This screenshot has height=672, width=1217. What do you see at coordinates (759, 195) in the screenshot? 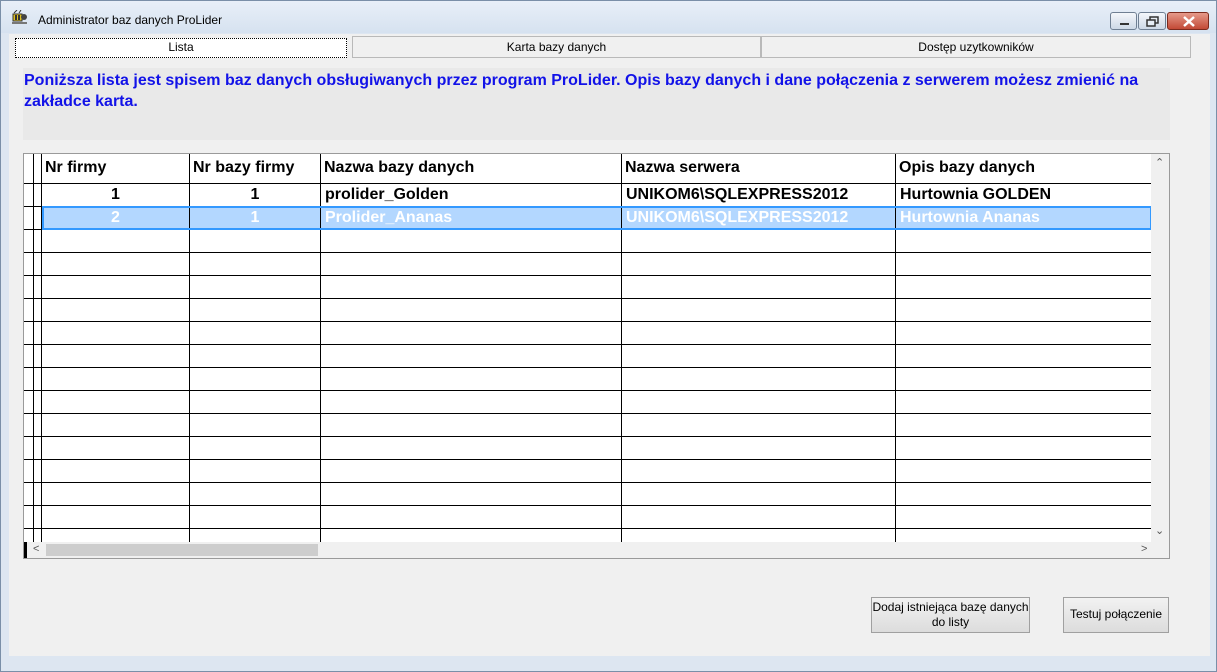
I see `table-cell: UNIKOM6\SQLEXPRESS2012` at bounding box center [759, 195].